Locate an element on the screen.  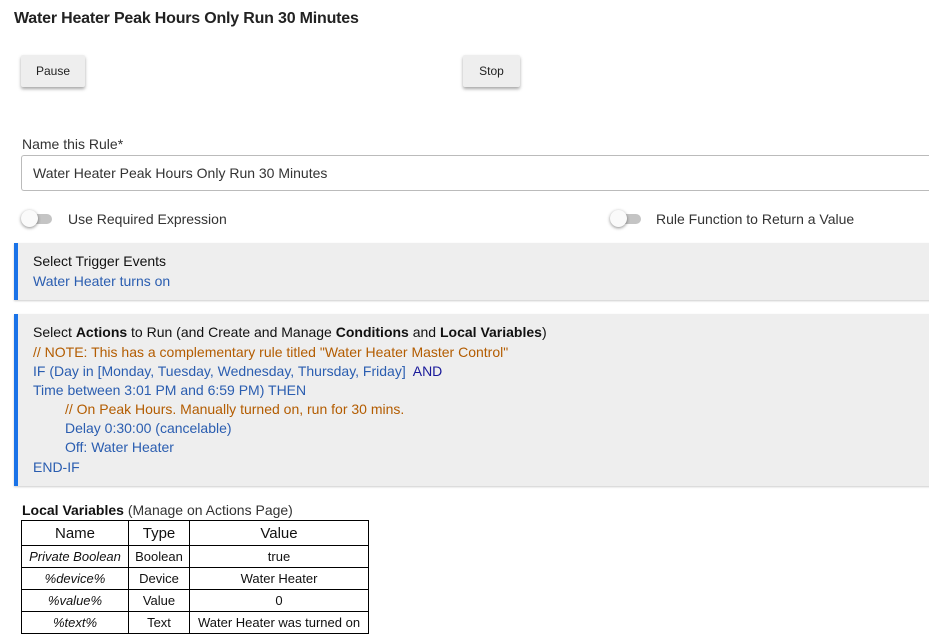
variable-value-cell: Water Heater is located at coordinates (279, 578).